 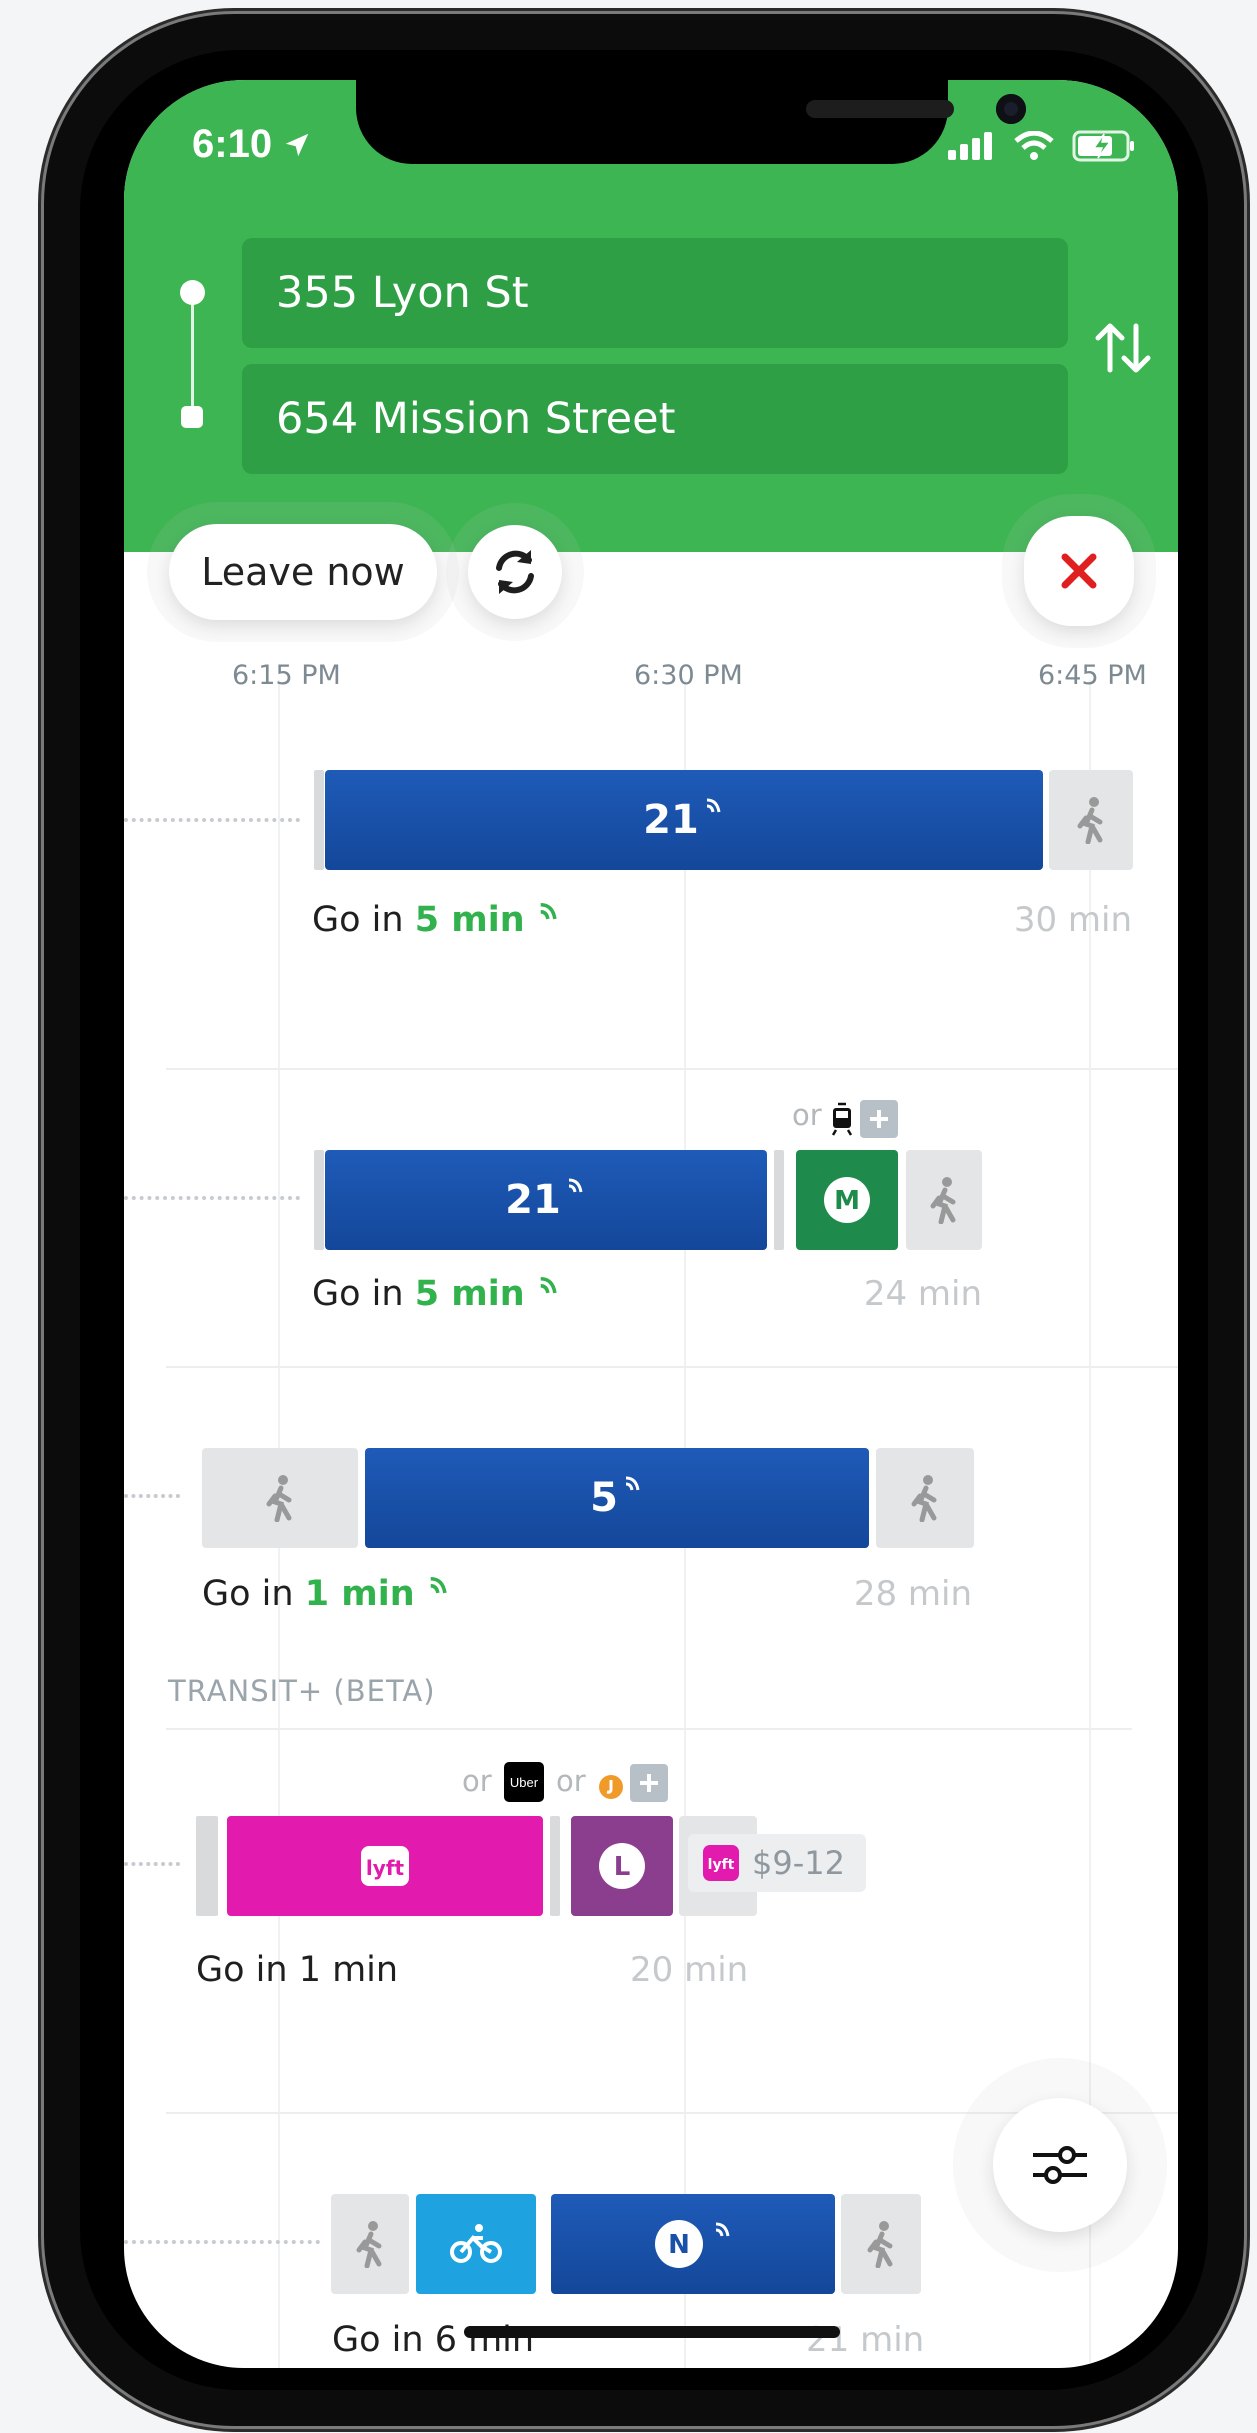 I want to click on time-tick-3: 6:45 PM, so click(x=1092, y=675).